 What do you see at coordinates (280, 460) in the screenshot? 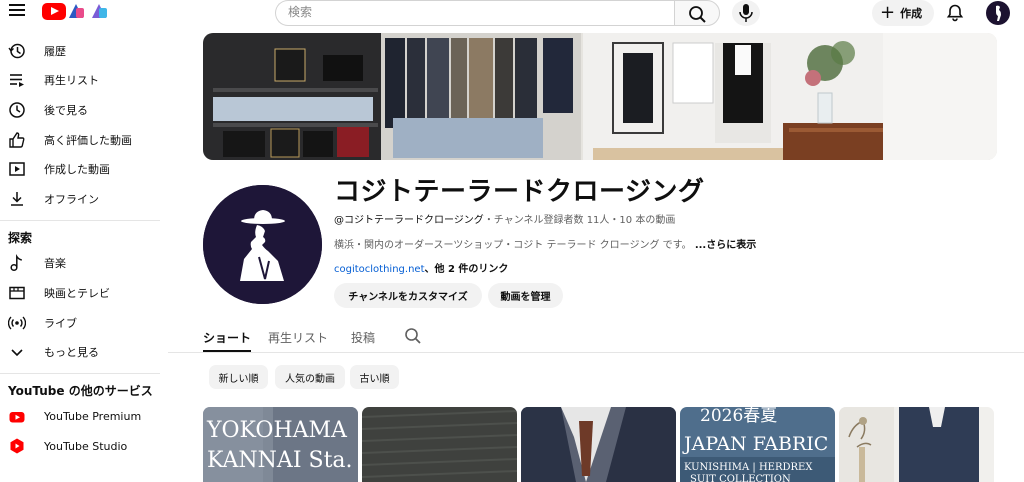
I see `short-subtitle: KANNAI Sta.` at bounding box center [280, 460].